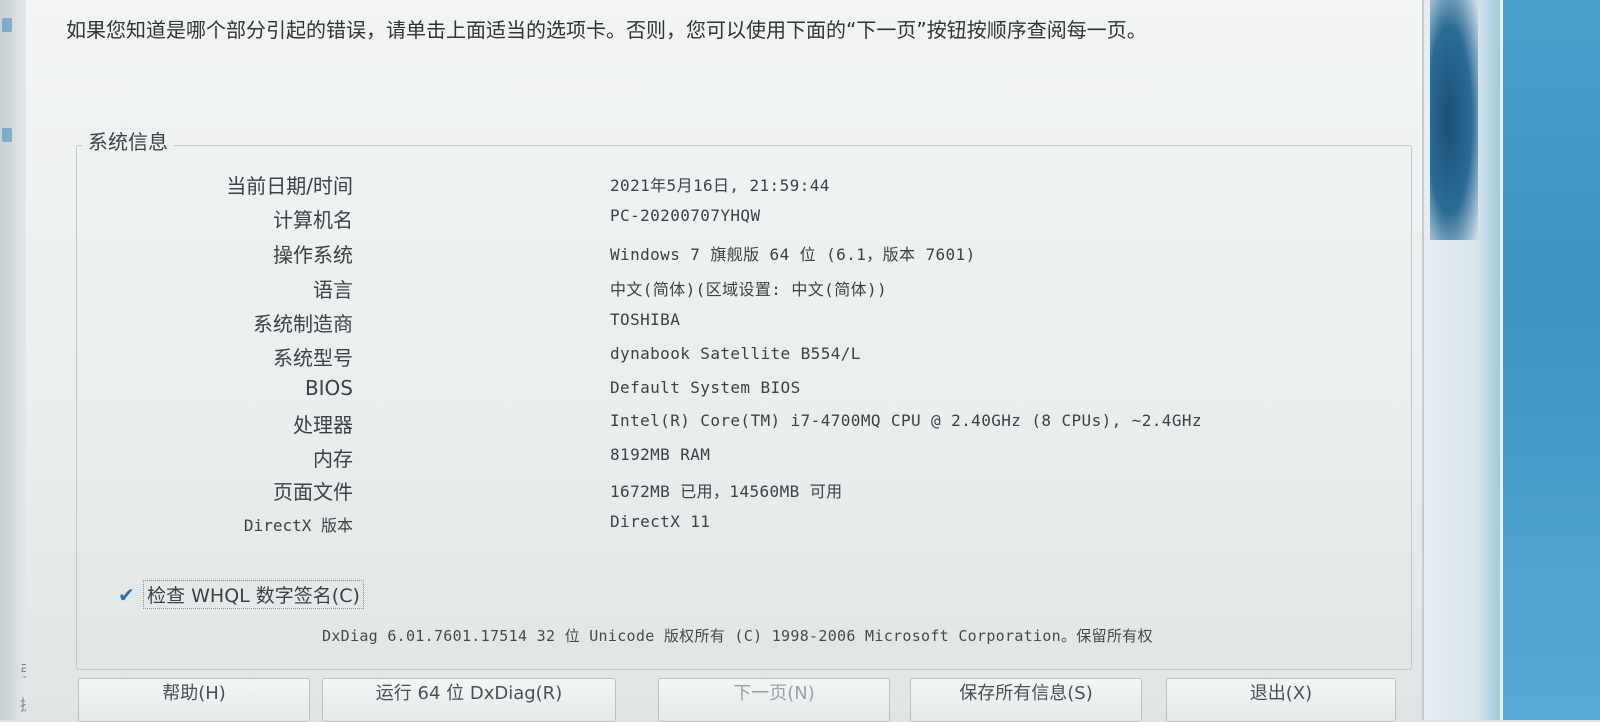 The image size is (1600, 722). Describe the element at coordinates (793, 254) in the screenshot. I see `info-value: Windows 7 旗舰版 64 位 (6.1，版本 7601)` at that location.